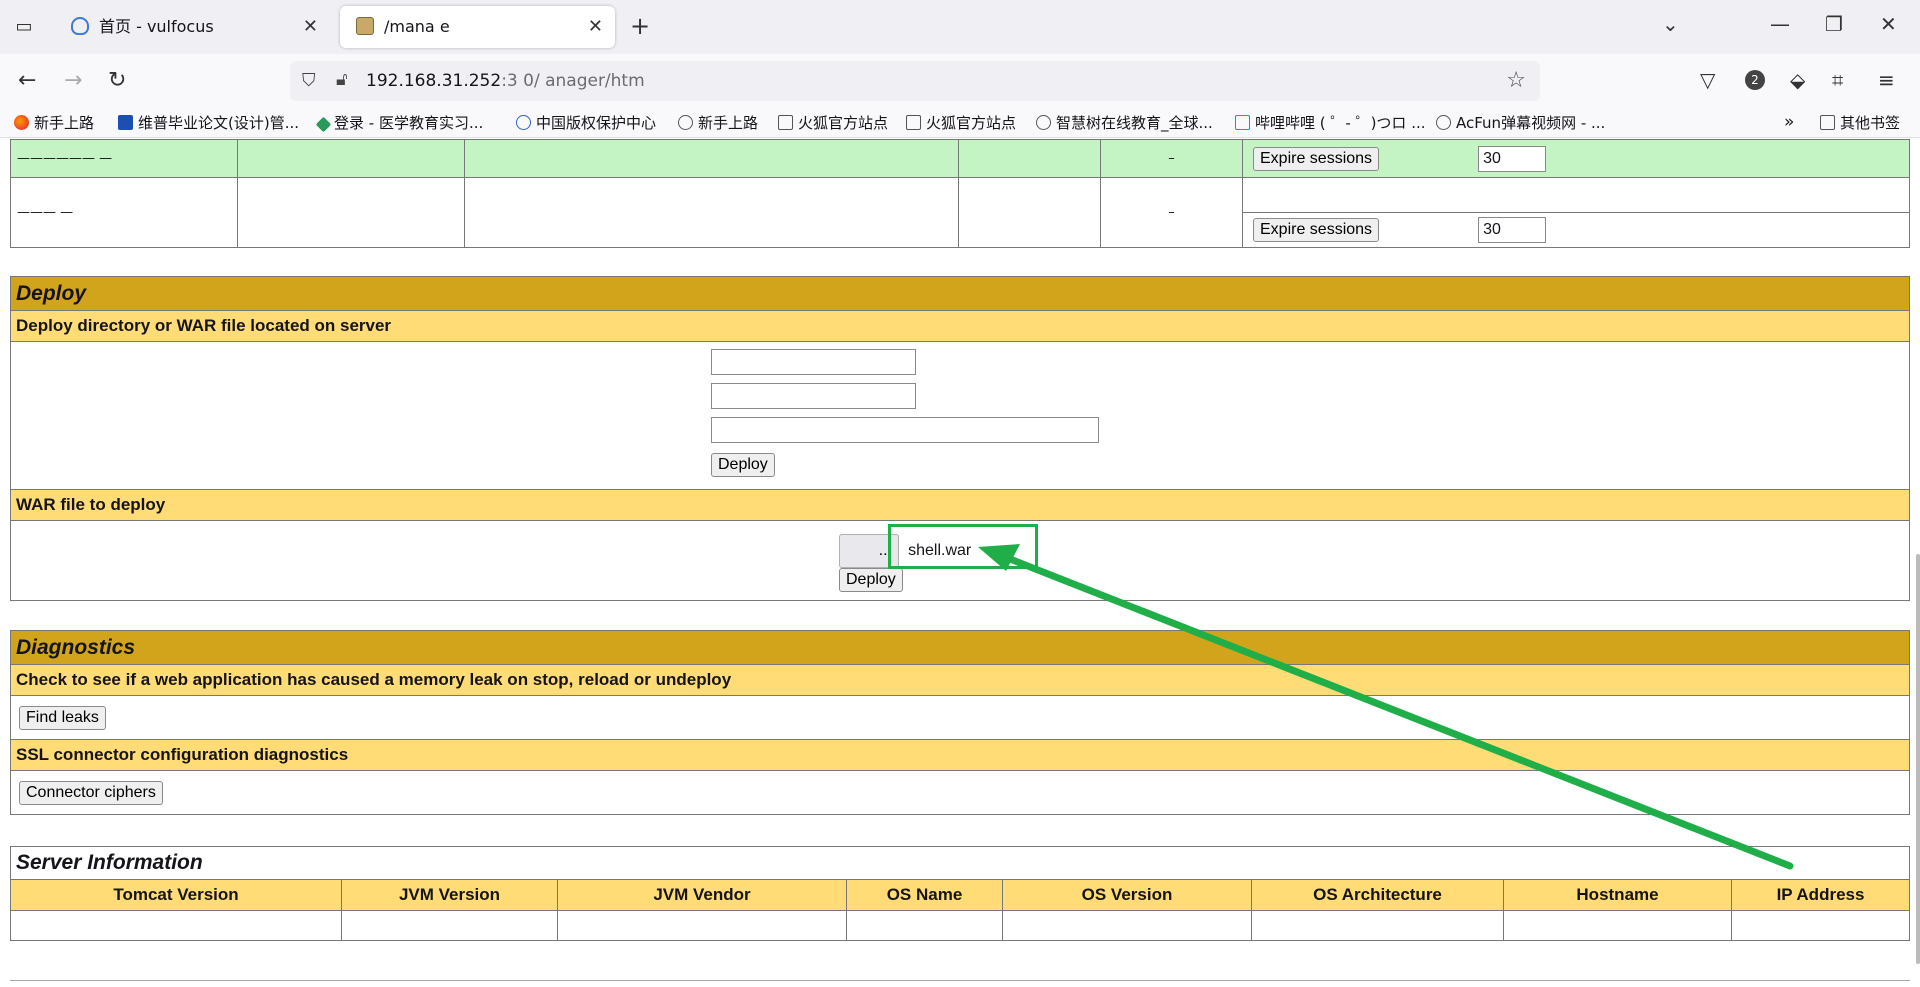  I want to click on close-window-icon: ✕, so click(1888, 24).